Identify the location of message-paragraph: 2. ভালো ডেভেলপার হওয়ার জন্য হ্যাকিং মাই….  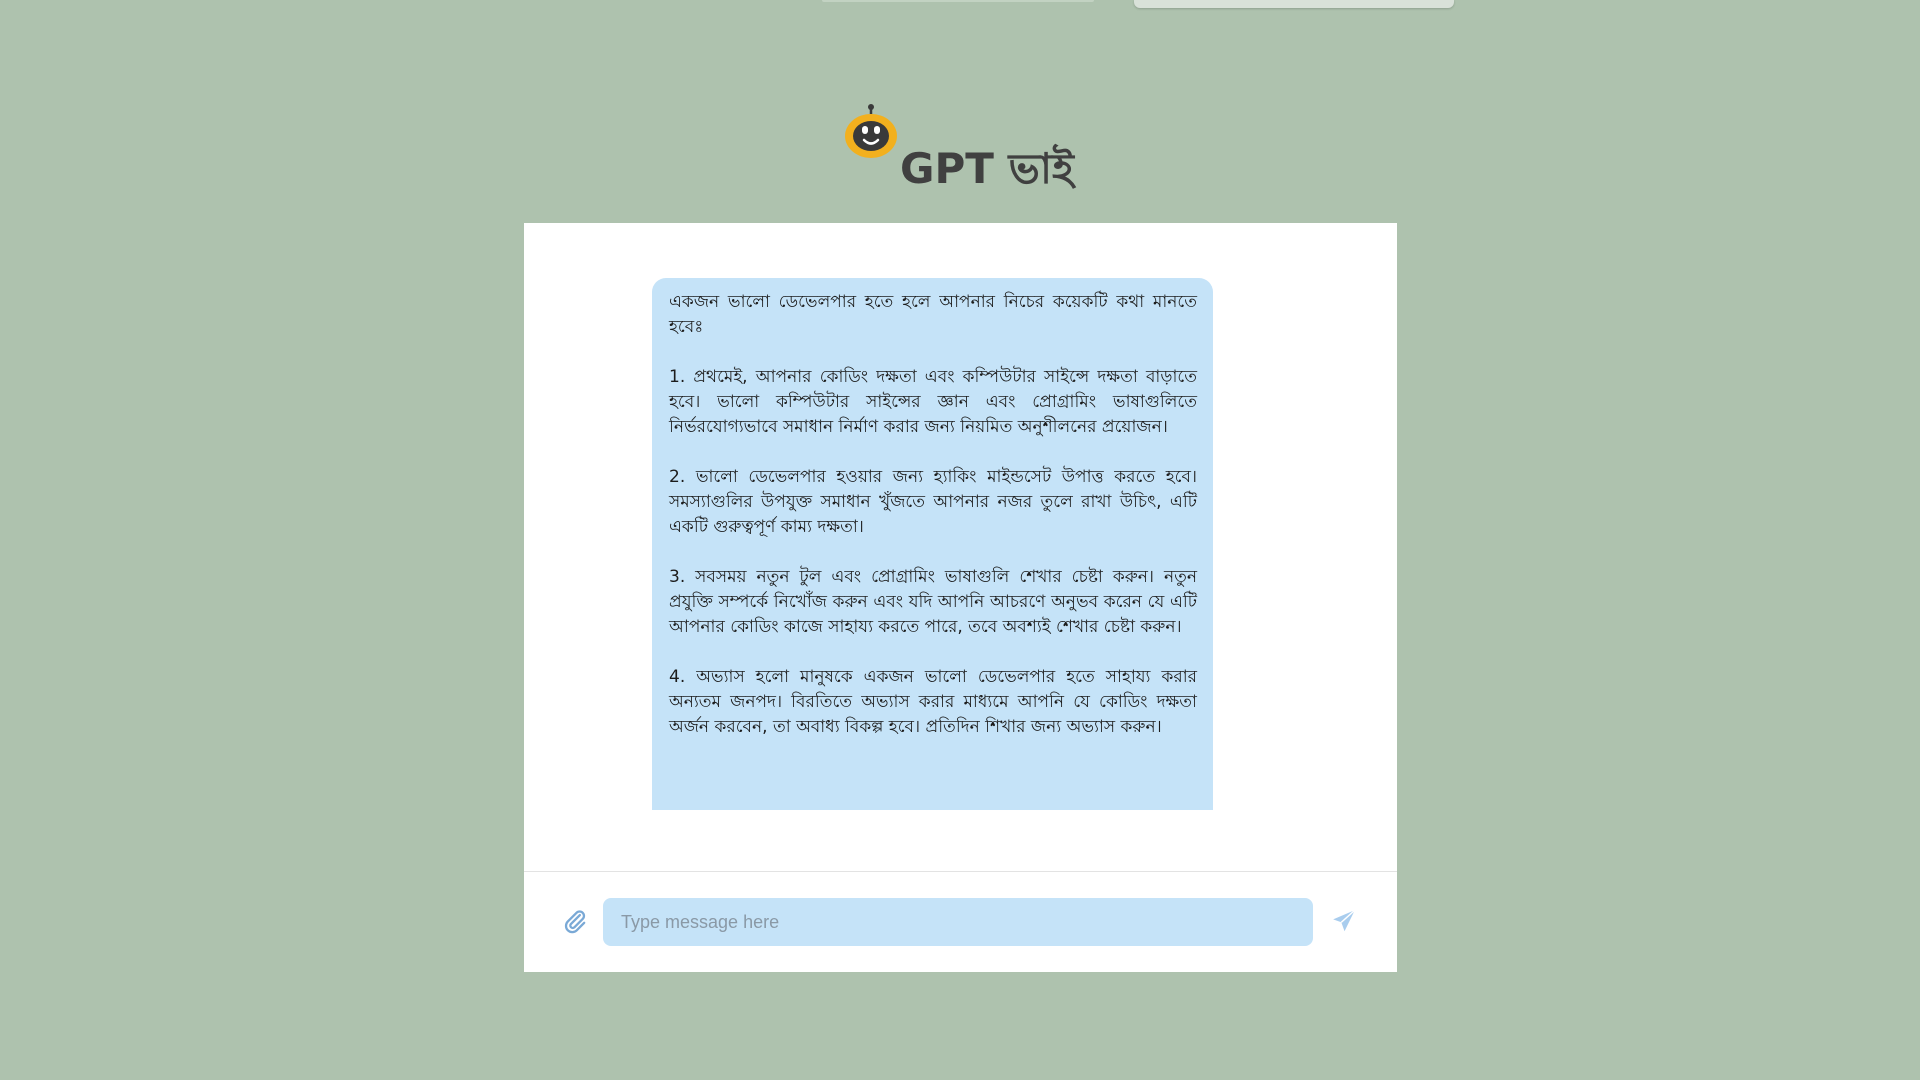
(933, 502).